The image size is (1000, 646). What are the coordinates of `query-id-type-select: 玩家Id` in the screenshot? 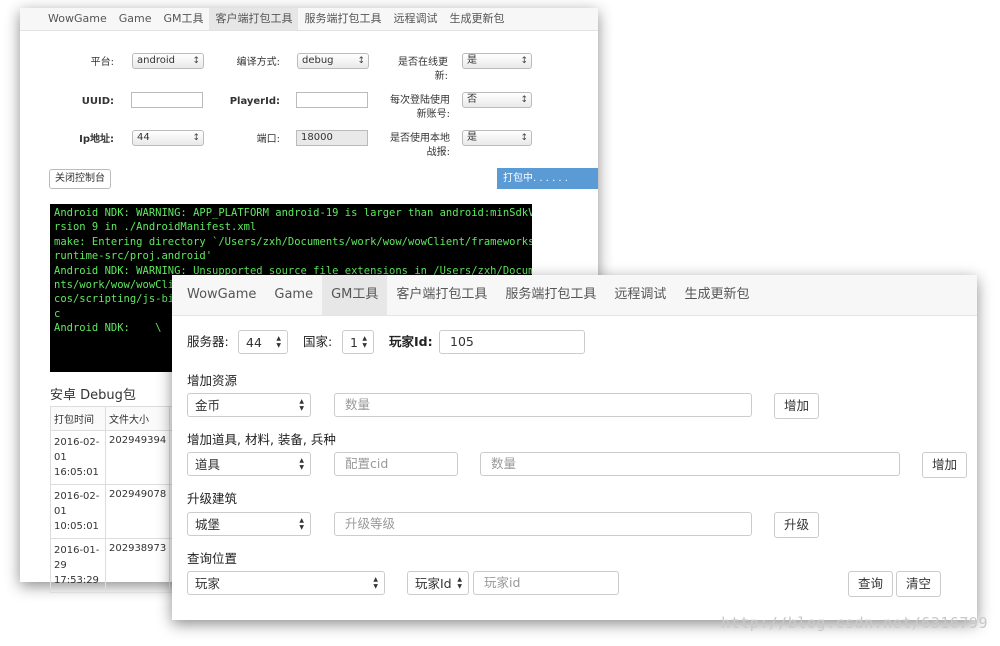 It's located at (438, 583).